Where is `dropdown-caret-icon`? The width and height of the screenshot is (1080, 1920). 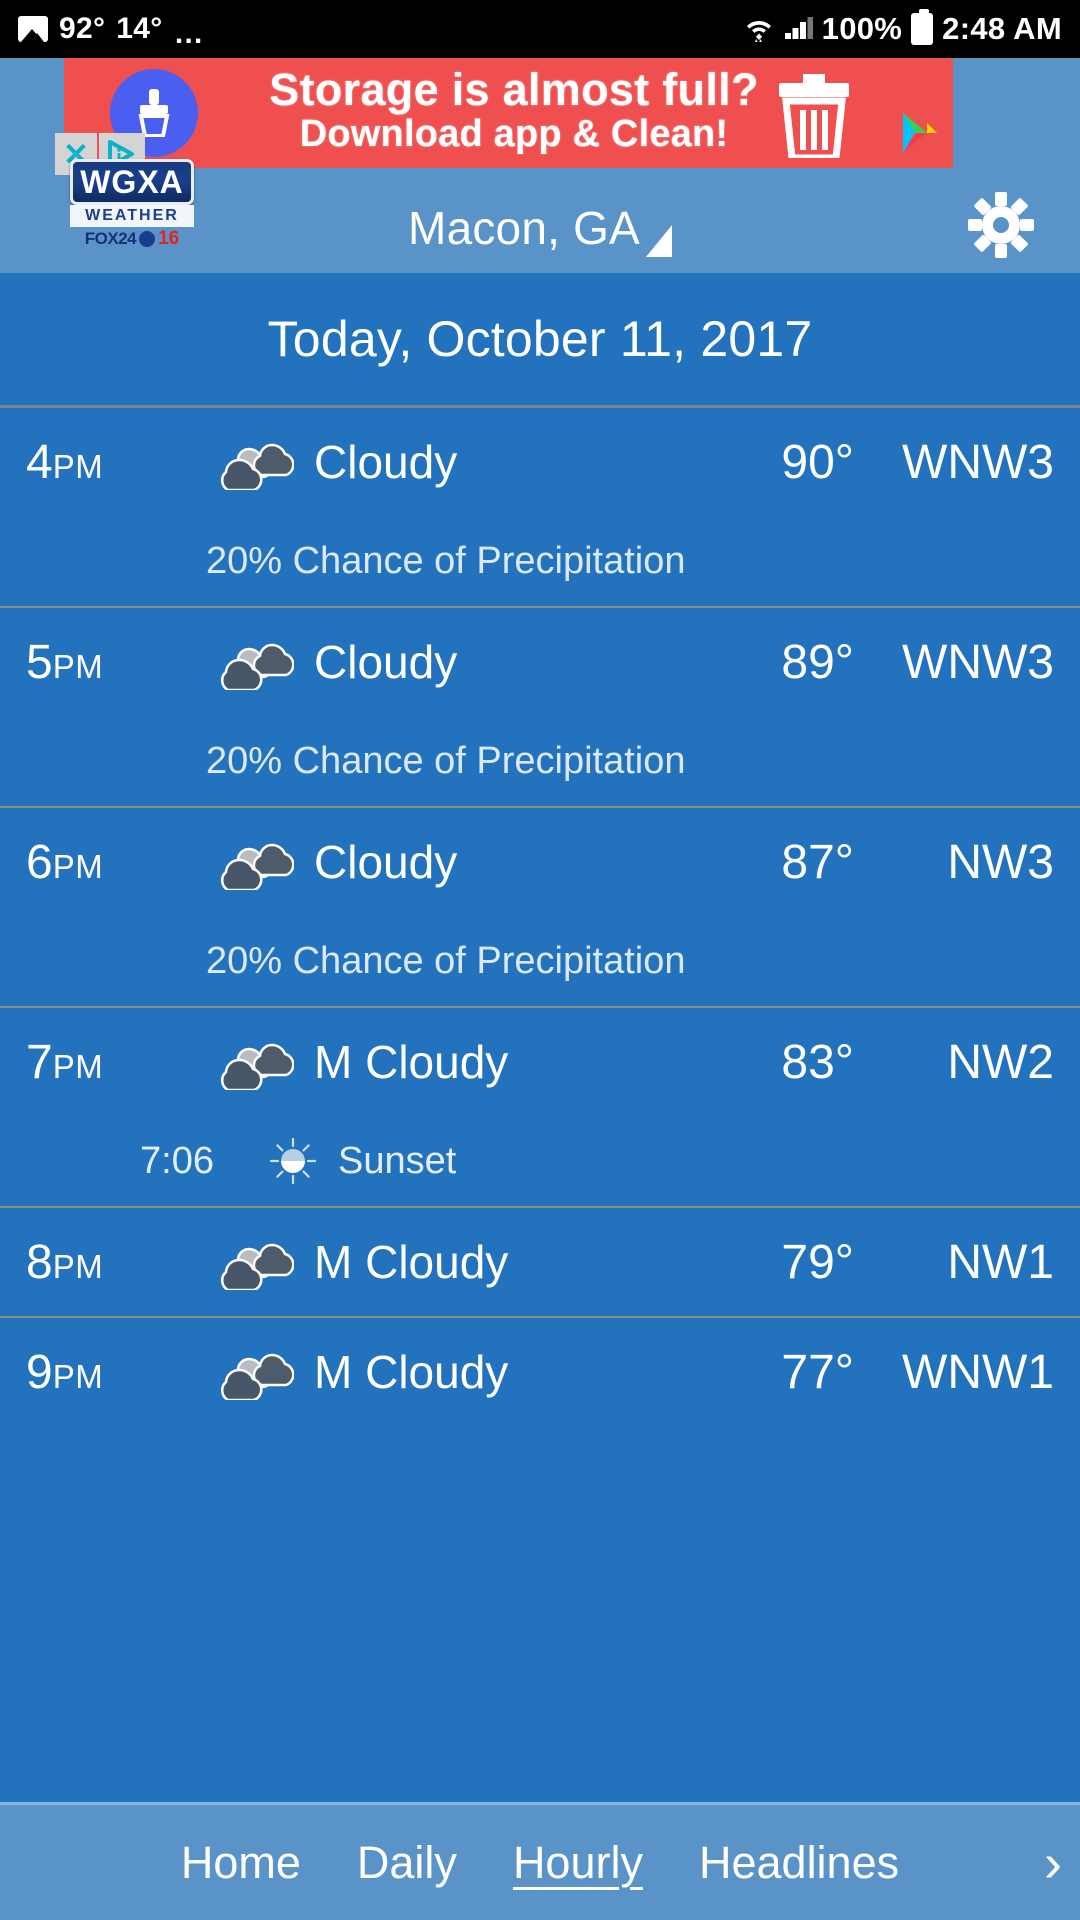
dropdown-caret-icon is located at coordinates (658, 240).